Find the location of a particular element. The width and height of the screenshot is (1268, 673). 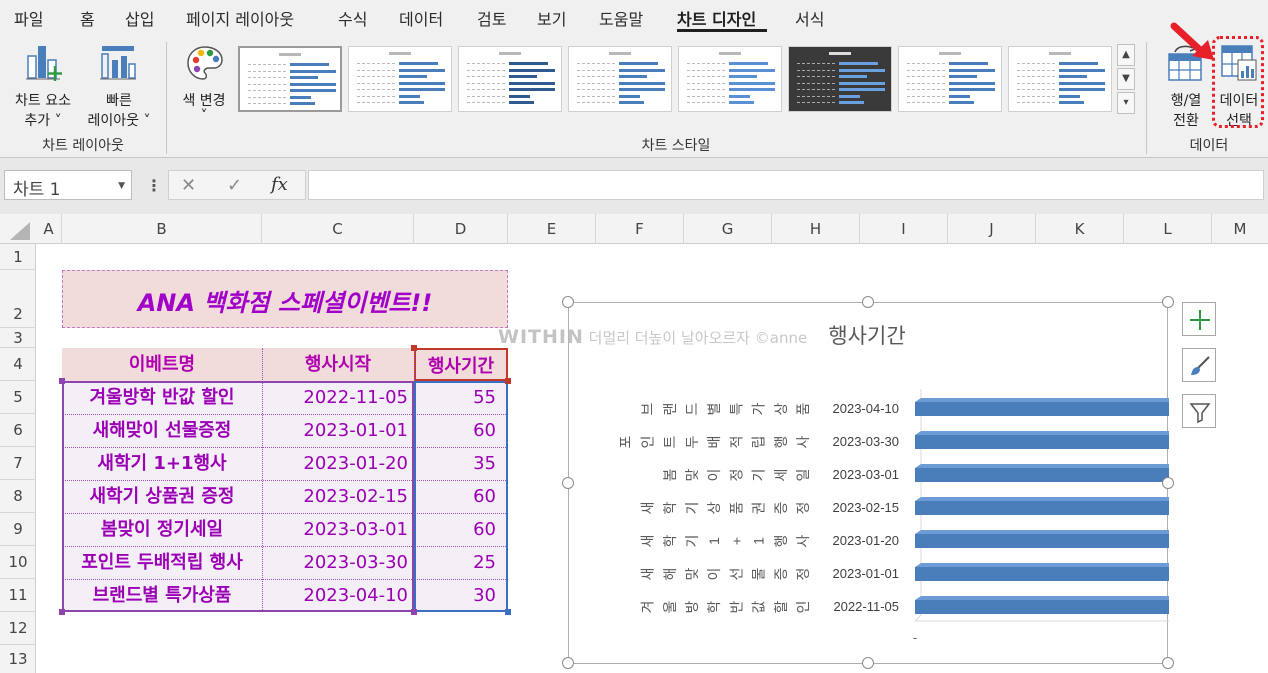

row-header-8: 8 is located at coordinates (18, 496).